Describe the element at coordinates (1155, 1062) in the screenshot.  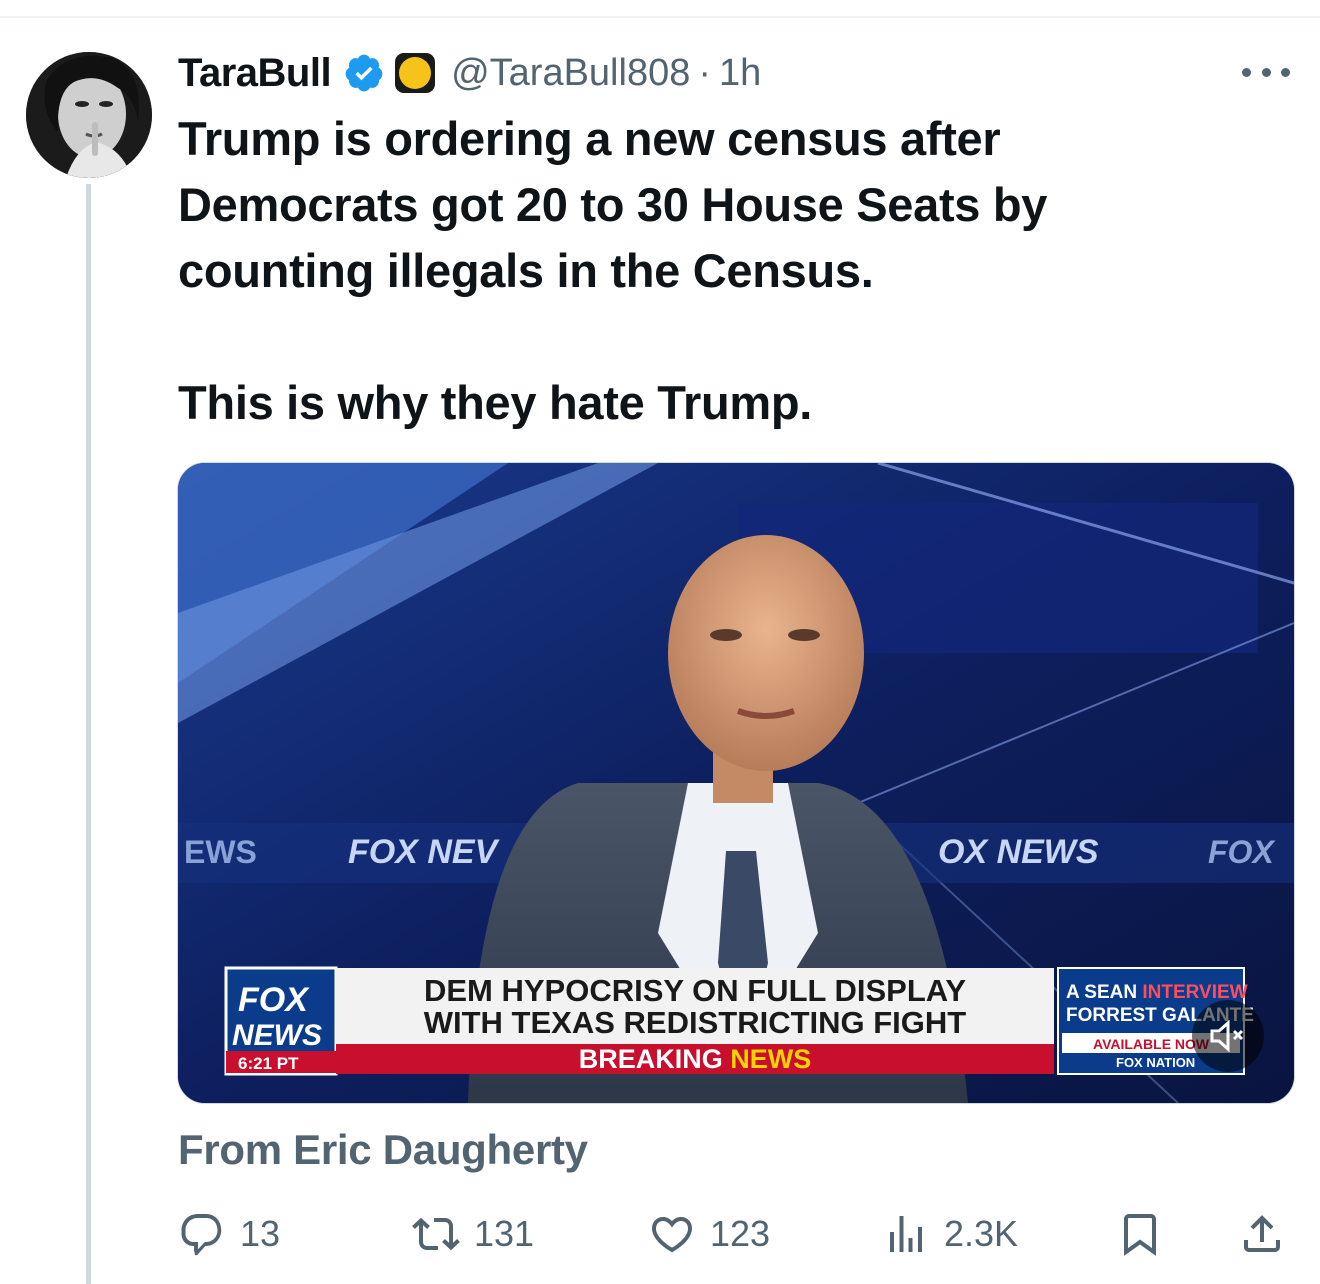
I see `promo-text: FOX NATION` at that location.